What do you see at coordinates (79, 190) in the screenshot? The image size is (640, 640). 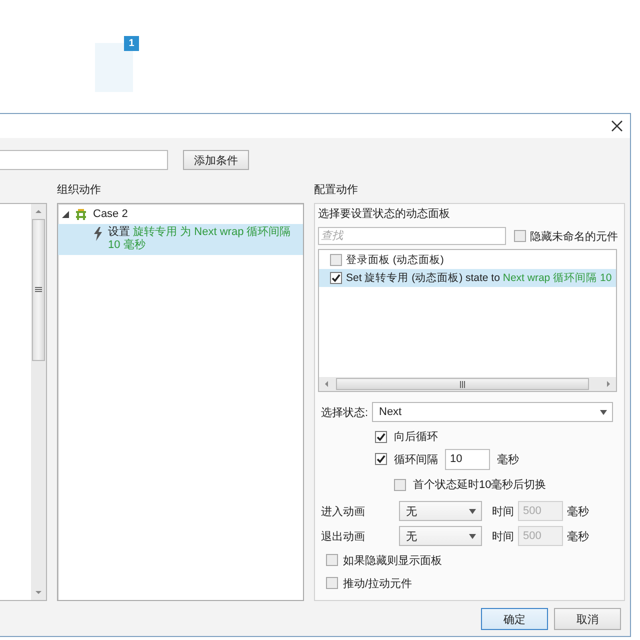 I see `section-heading: 组织动作` at bounding box center [79, 190].